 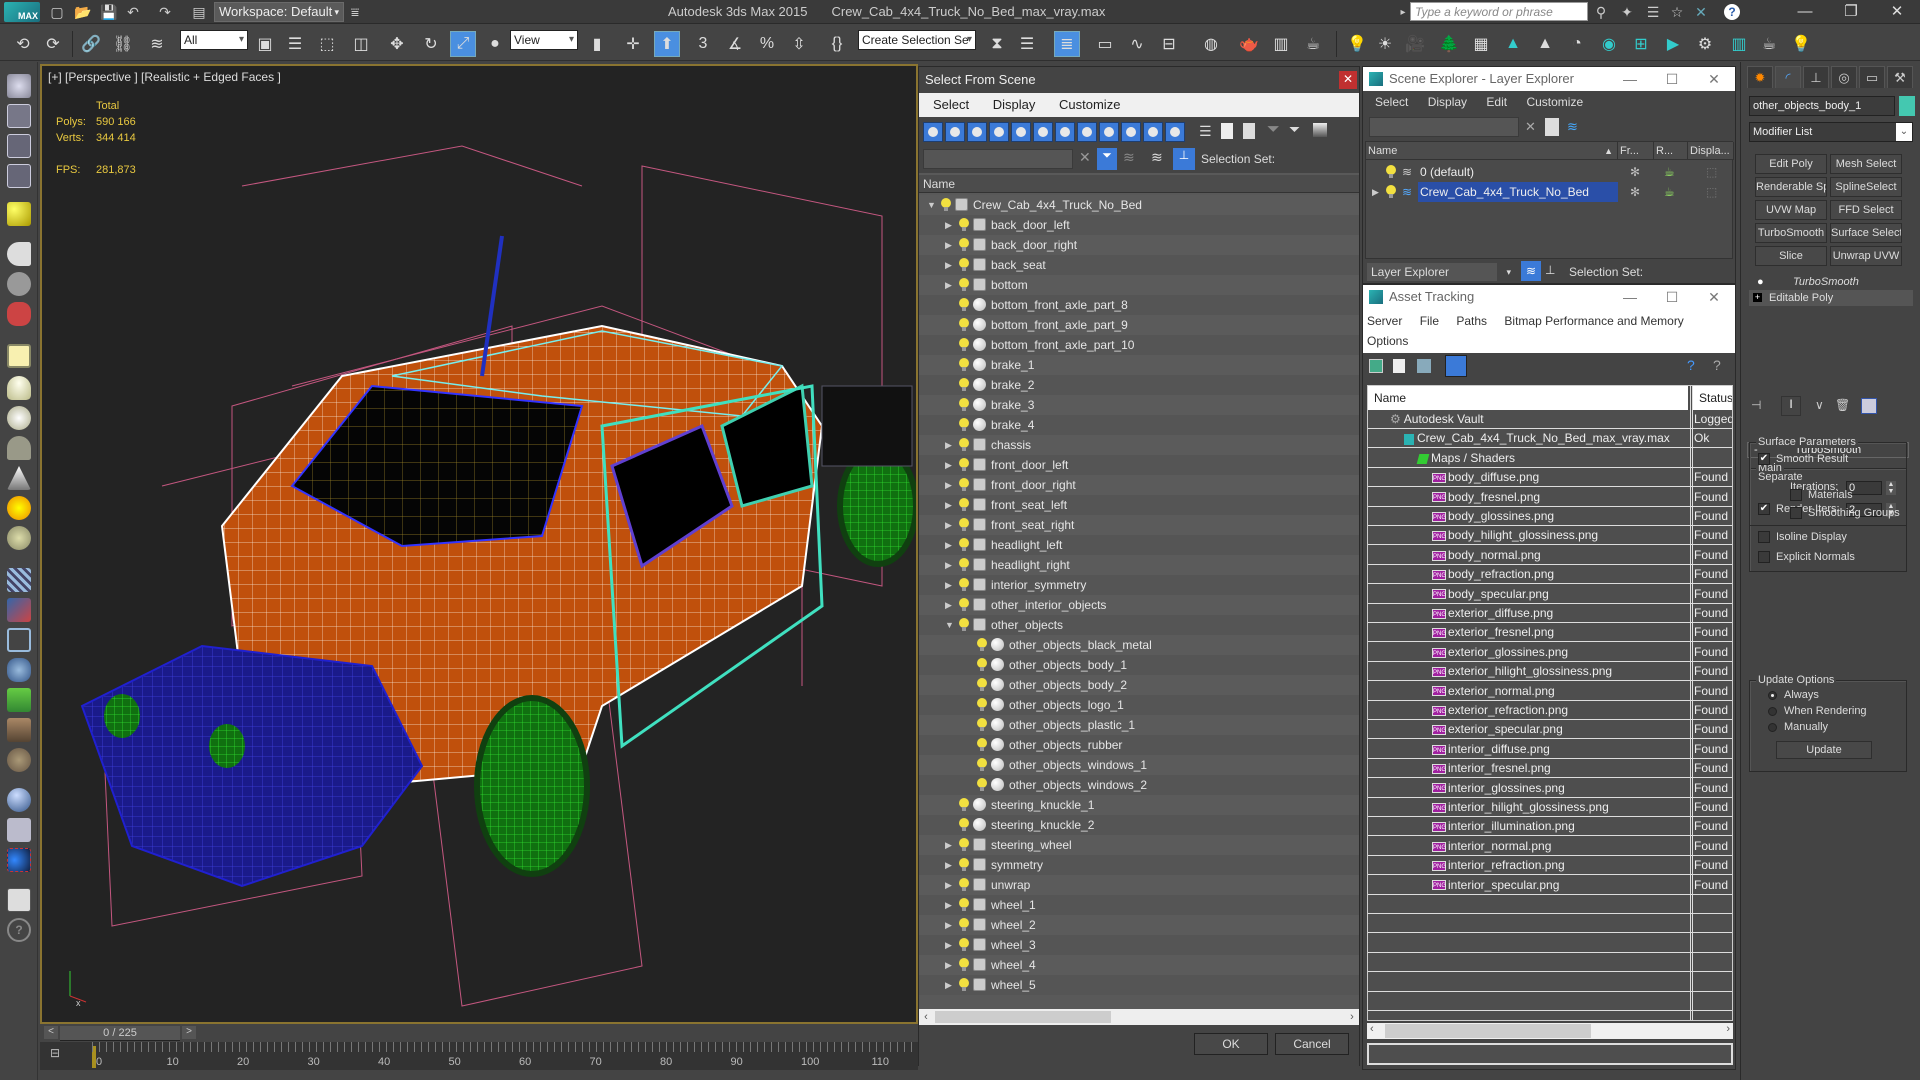 What do you see at coordinates (1139, 425) in the screenshot?
I see `scene-tree-row: brake_4` at bounding box center [1139, 425].